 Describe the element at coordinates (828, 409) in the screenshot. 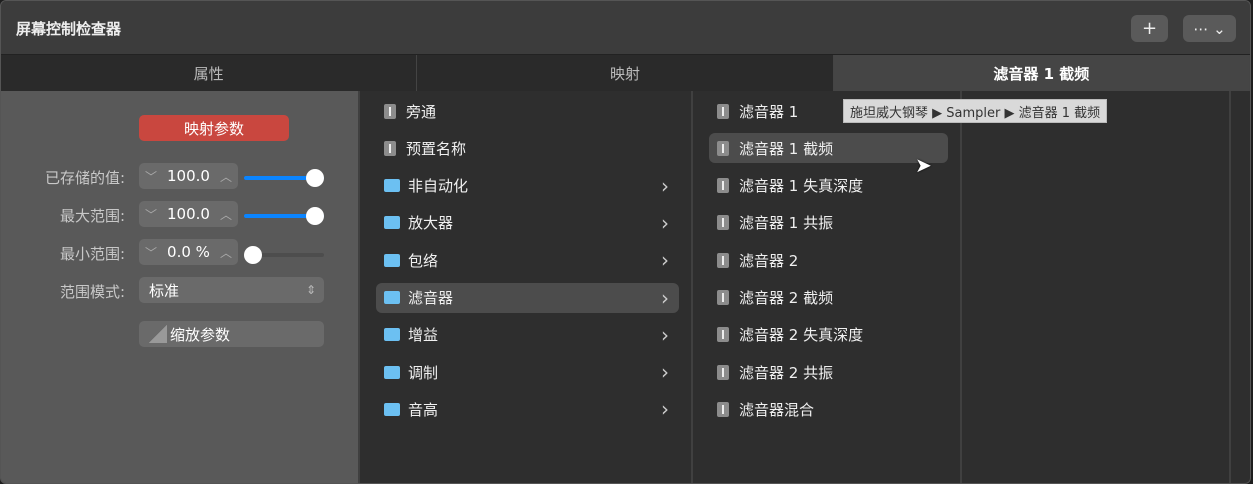

I see `list-item: 滤音器混合` at that location.